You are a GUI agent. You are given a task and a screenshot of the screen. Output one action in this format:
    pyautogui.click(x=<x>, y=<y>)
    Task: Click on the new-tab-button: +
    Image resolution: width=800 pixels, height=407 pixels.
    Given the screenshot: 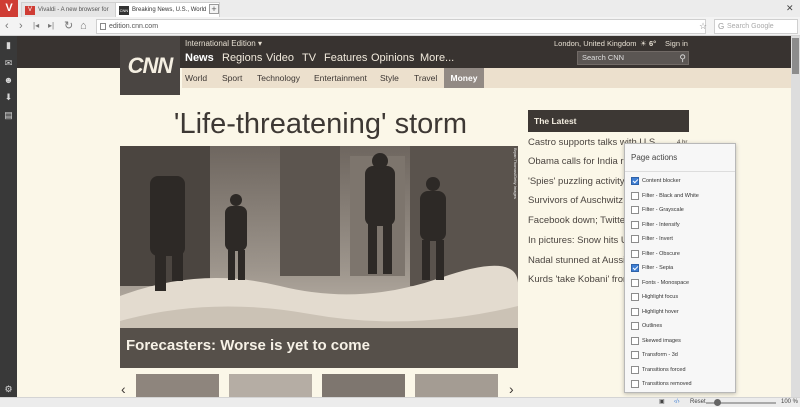 What is the action you would take?
    pyautogui.click(x=214, y=9)
    